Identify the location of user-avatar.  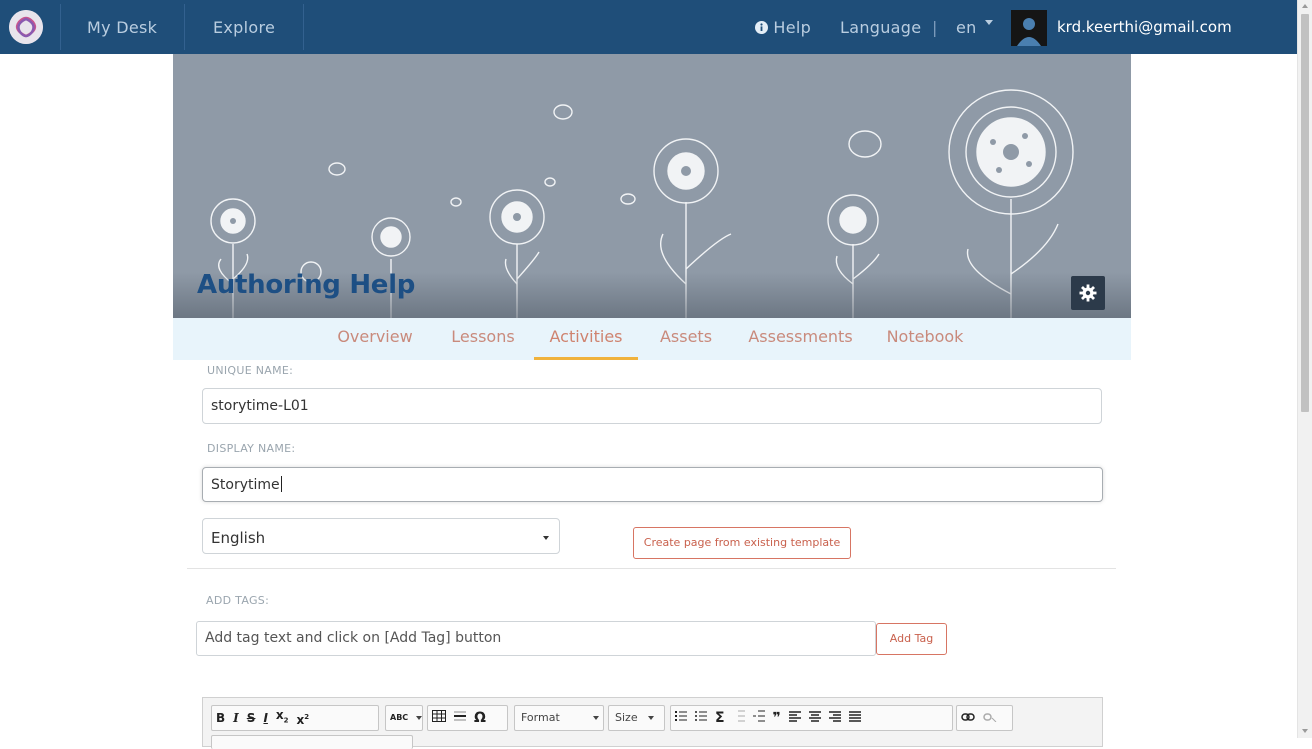
(1029, 28).